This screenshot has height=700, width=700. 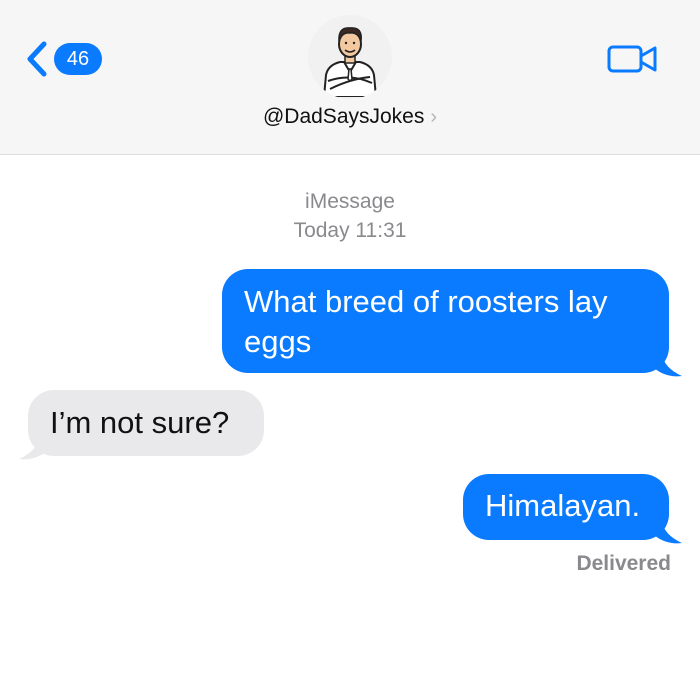 What do you see at coordinates (350, 201) in the screenshot?
I see `service-label: iMessage` at bounding box center [350, 201].